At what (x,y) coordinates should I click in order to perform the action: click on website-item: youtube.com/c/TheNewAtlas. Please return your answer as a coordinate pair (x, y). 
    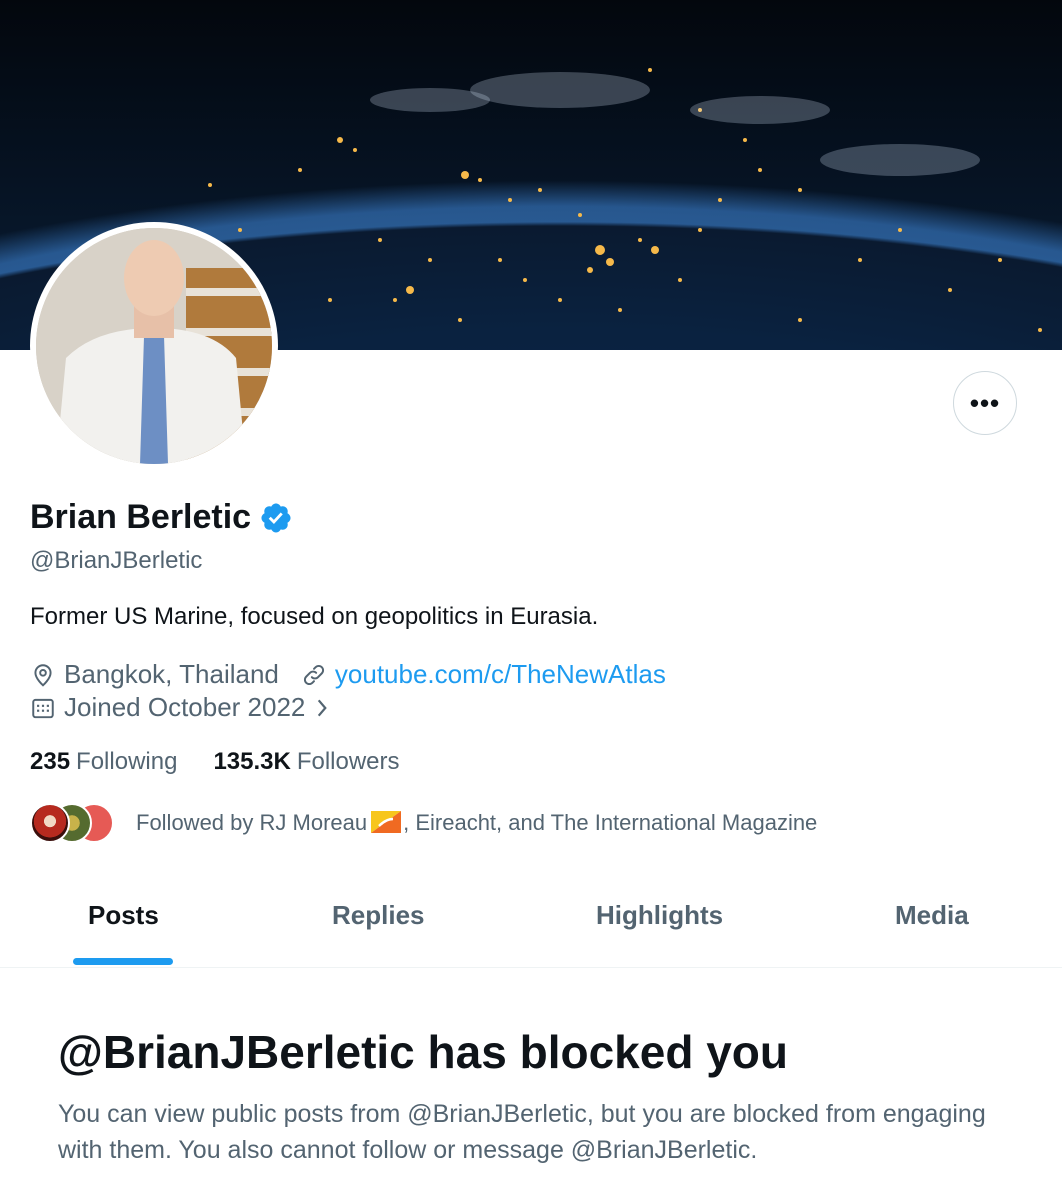
    Looking at the image, I should click on (483, 674).